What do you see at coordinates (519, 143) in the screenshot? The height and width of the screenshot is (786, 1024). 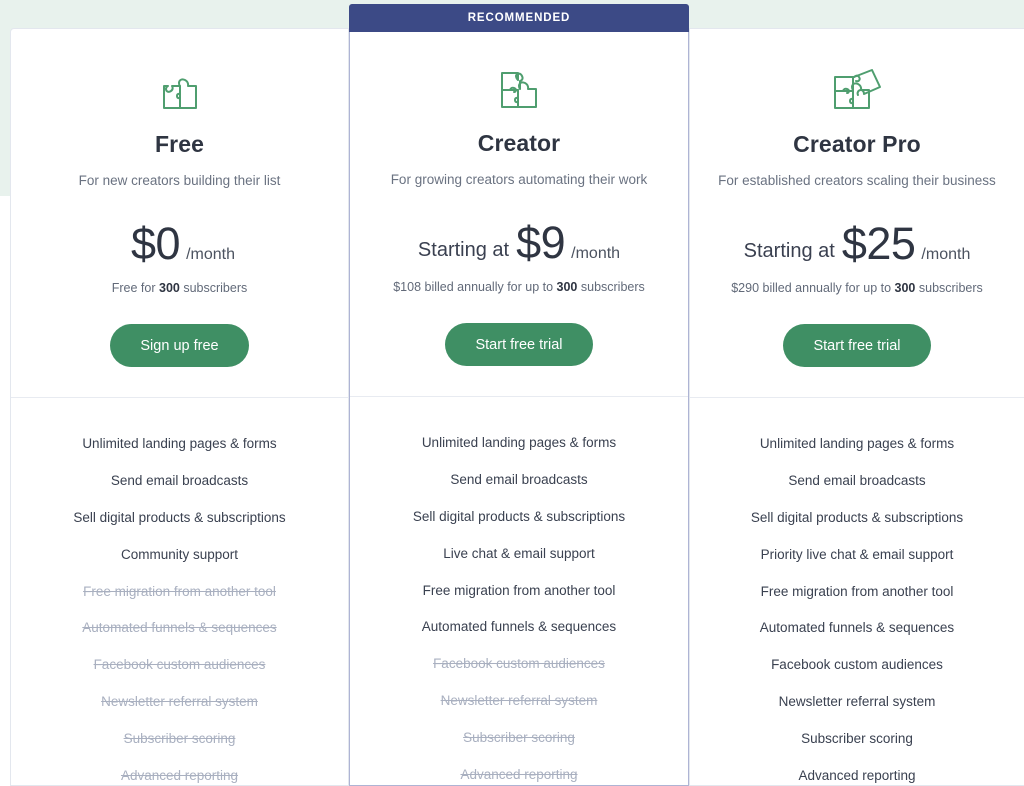 I see `plan-name: Creator` at bounding box center [519, 143].